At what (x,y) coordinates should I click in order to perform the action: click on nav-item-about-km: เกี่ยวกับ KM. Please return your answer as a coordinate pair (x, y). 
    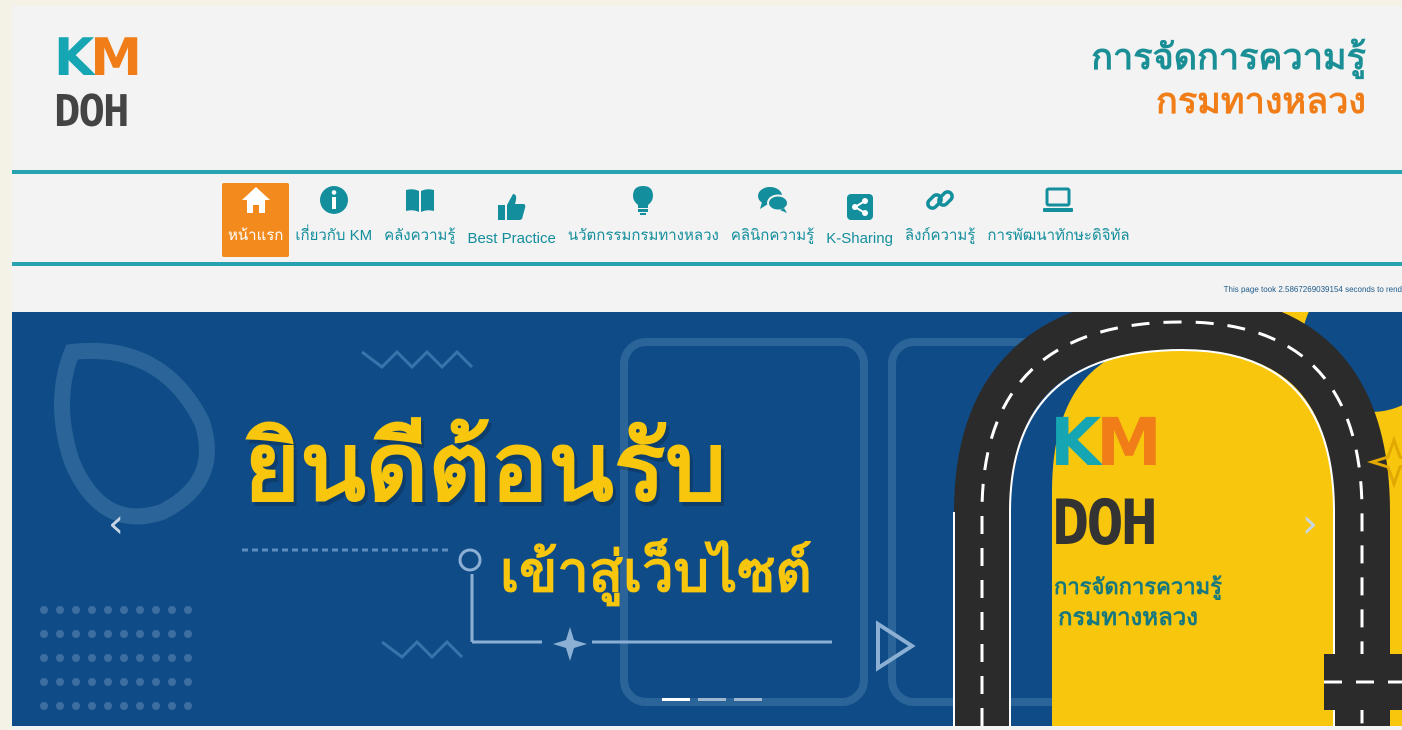
    Looking at the image, I should click on (333, 220).